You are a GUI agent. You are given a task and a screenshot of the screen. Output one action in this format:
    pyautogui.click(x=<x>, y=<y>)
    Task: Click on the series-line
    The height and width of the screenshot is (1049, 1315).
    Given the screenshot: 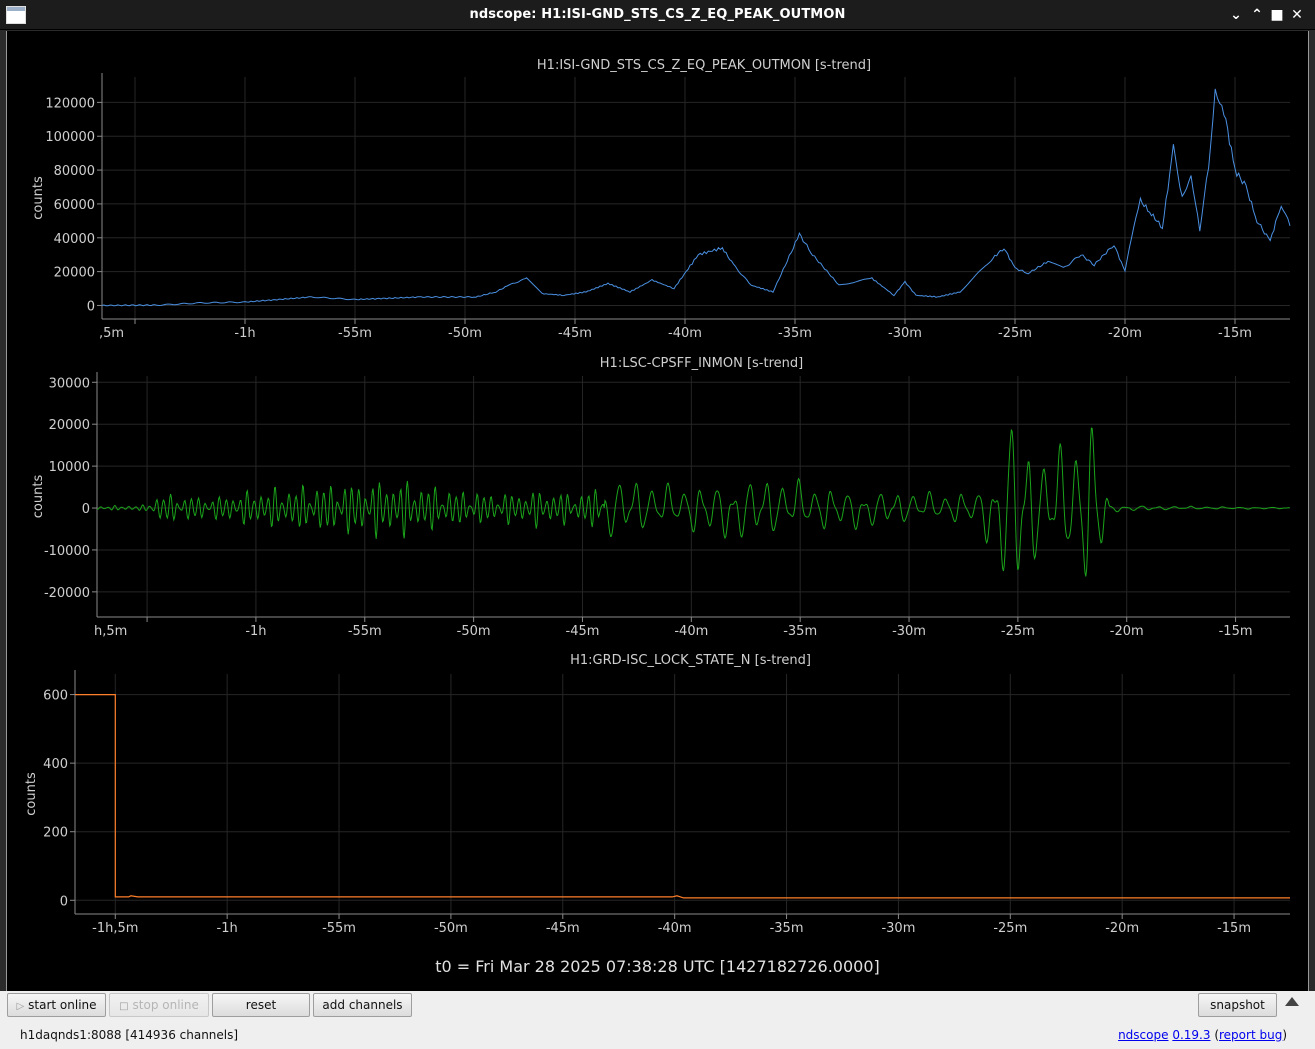 What is the action you would take?
    pyautogui.click(x=693, y=502)
    